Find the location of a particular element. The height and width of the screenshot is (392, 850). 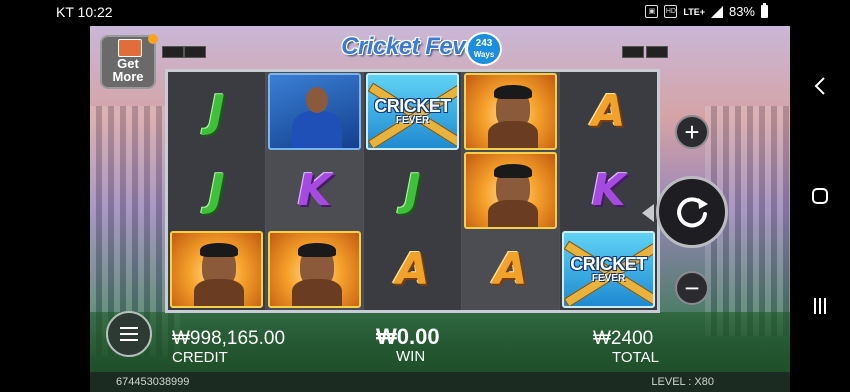

win-label: WIN is located at coordinates (411, 356).